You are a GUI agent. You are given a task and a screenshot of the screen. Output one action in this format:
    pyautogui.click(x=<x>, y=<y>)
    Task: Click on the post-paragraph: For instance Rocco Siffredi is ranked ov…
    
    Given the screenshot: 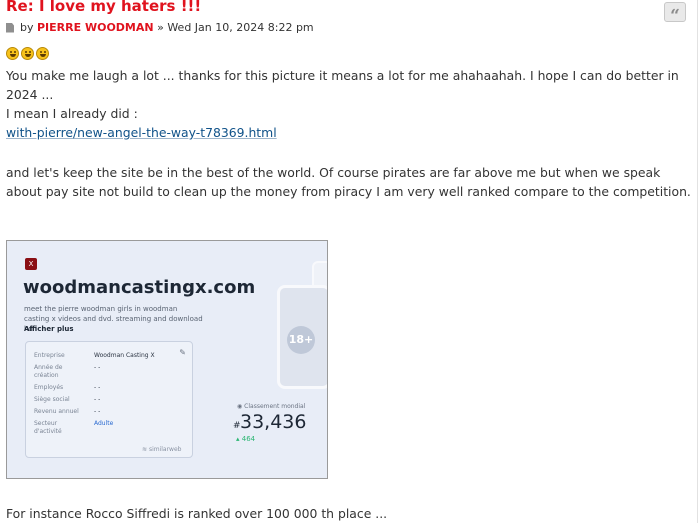 What is the action you would take?
    pyautogui.click(x=197, y=513)
    